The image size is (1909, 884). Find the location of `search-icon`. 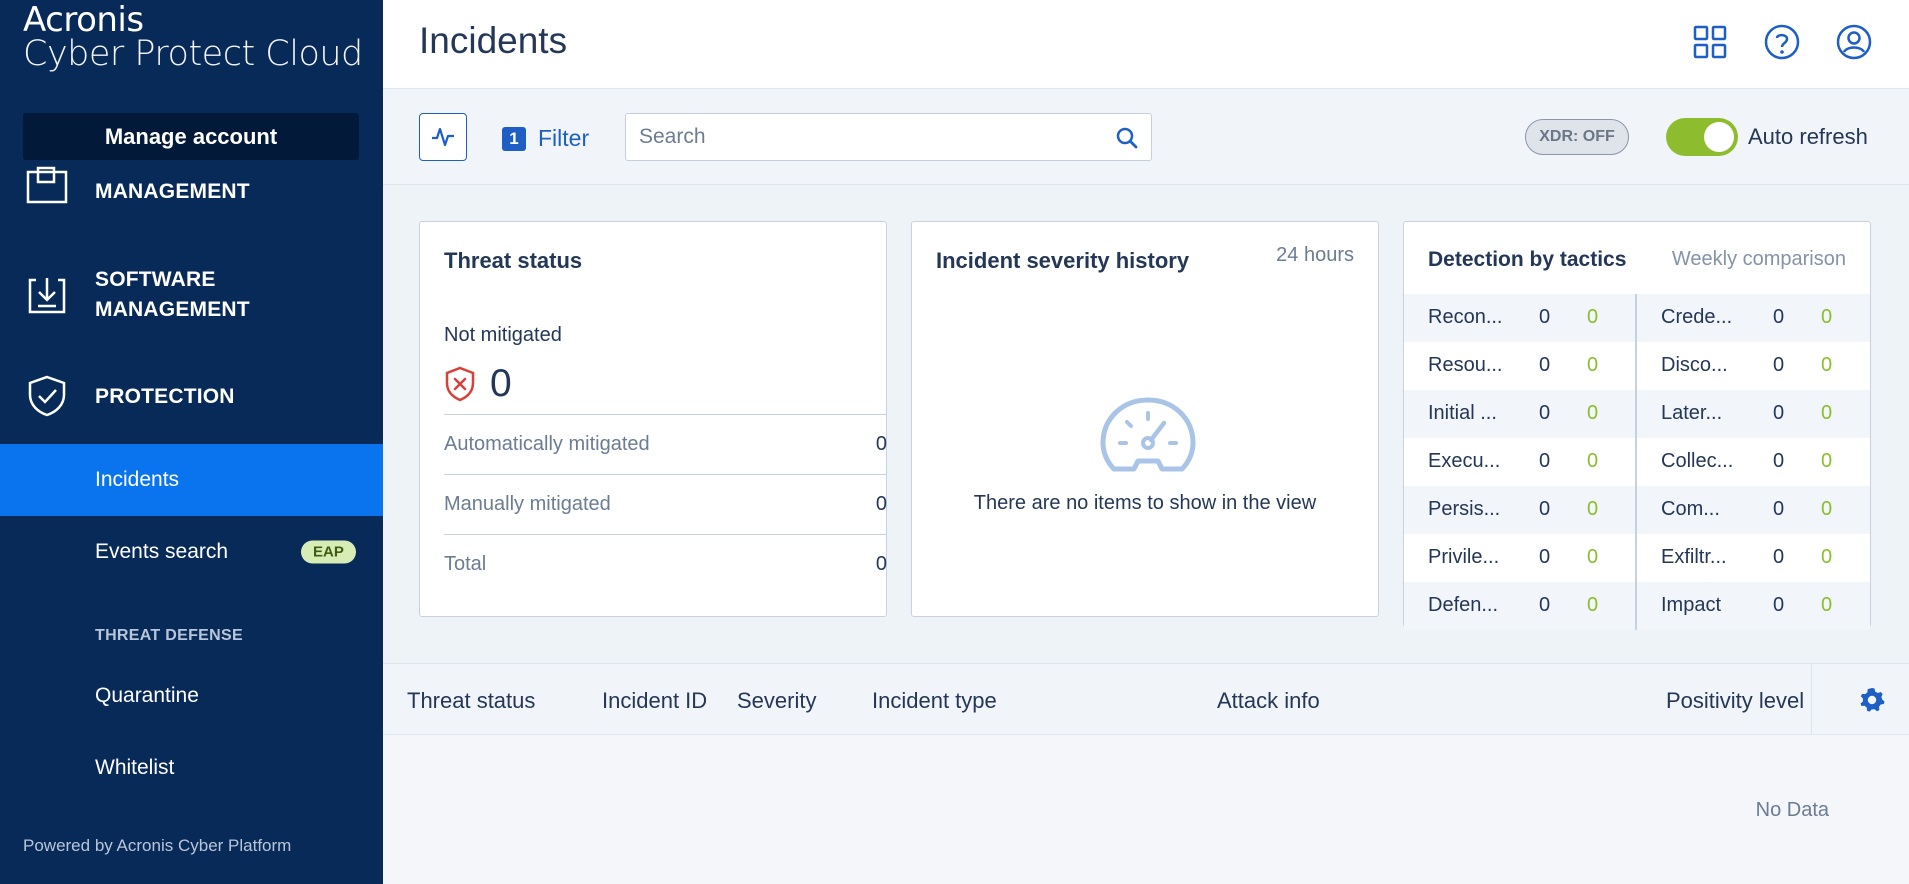

search-icon is located at coordinates (1127, 138).